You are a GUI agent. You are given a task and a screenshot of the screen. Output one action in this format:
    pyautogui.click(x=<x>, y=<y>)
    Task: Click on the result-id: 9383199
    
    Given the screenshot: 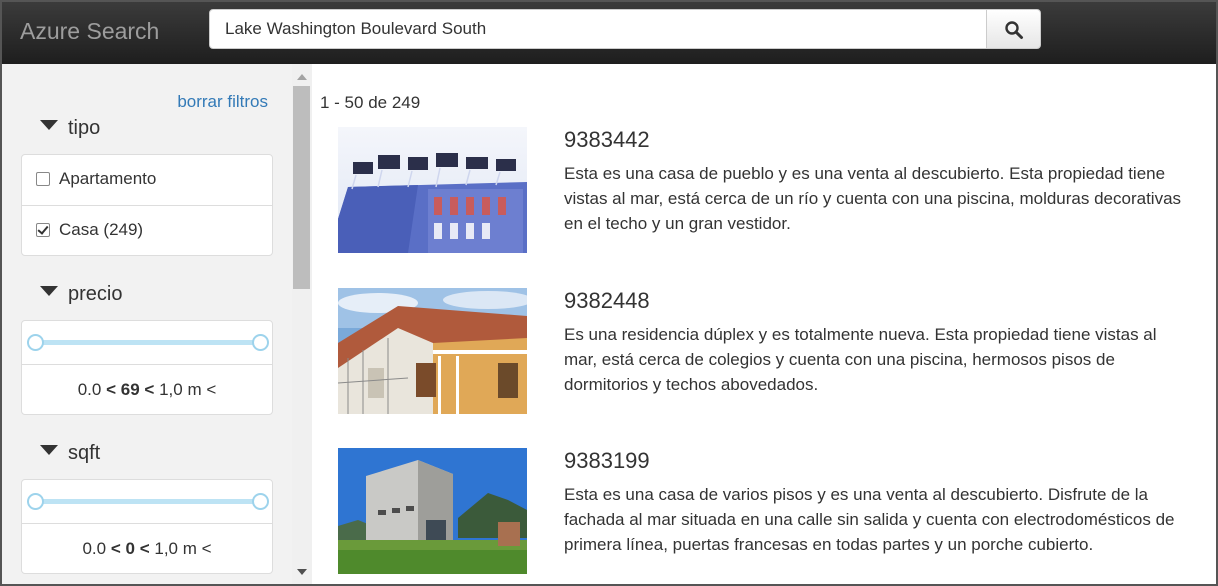 What is the action you would take?
    pyautogui.click(x=607, y=461)
    